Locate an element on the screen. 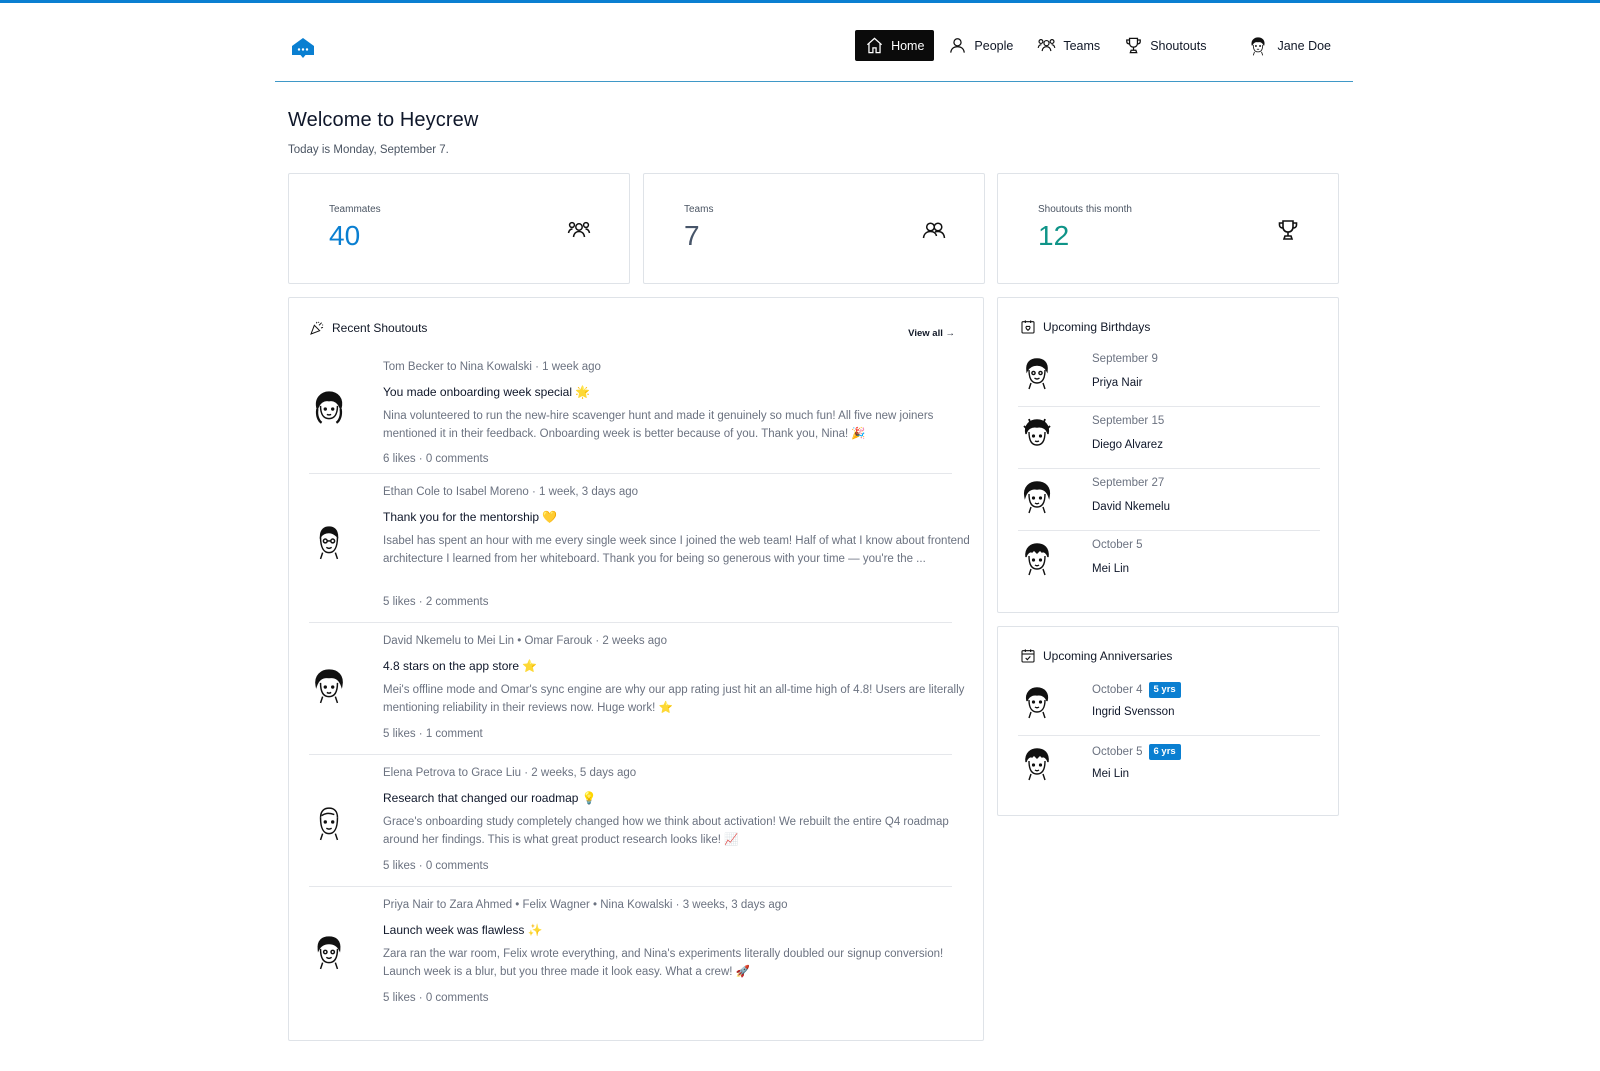  stat-card-teammates: Teammates 40 is located at coordinates (459, 228).